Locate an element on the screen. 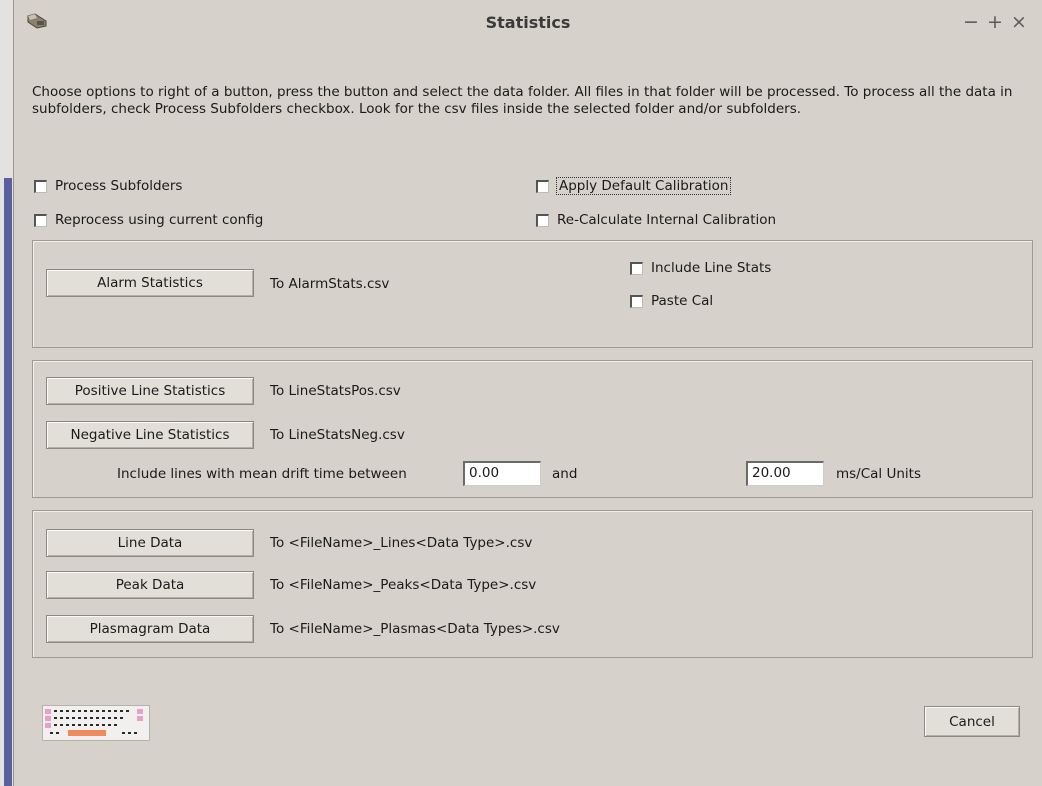 Image resolution: width=1042 pixels, height=786 pixels. title-bar: Statistics − + × is located at coordinates (528, 23).